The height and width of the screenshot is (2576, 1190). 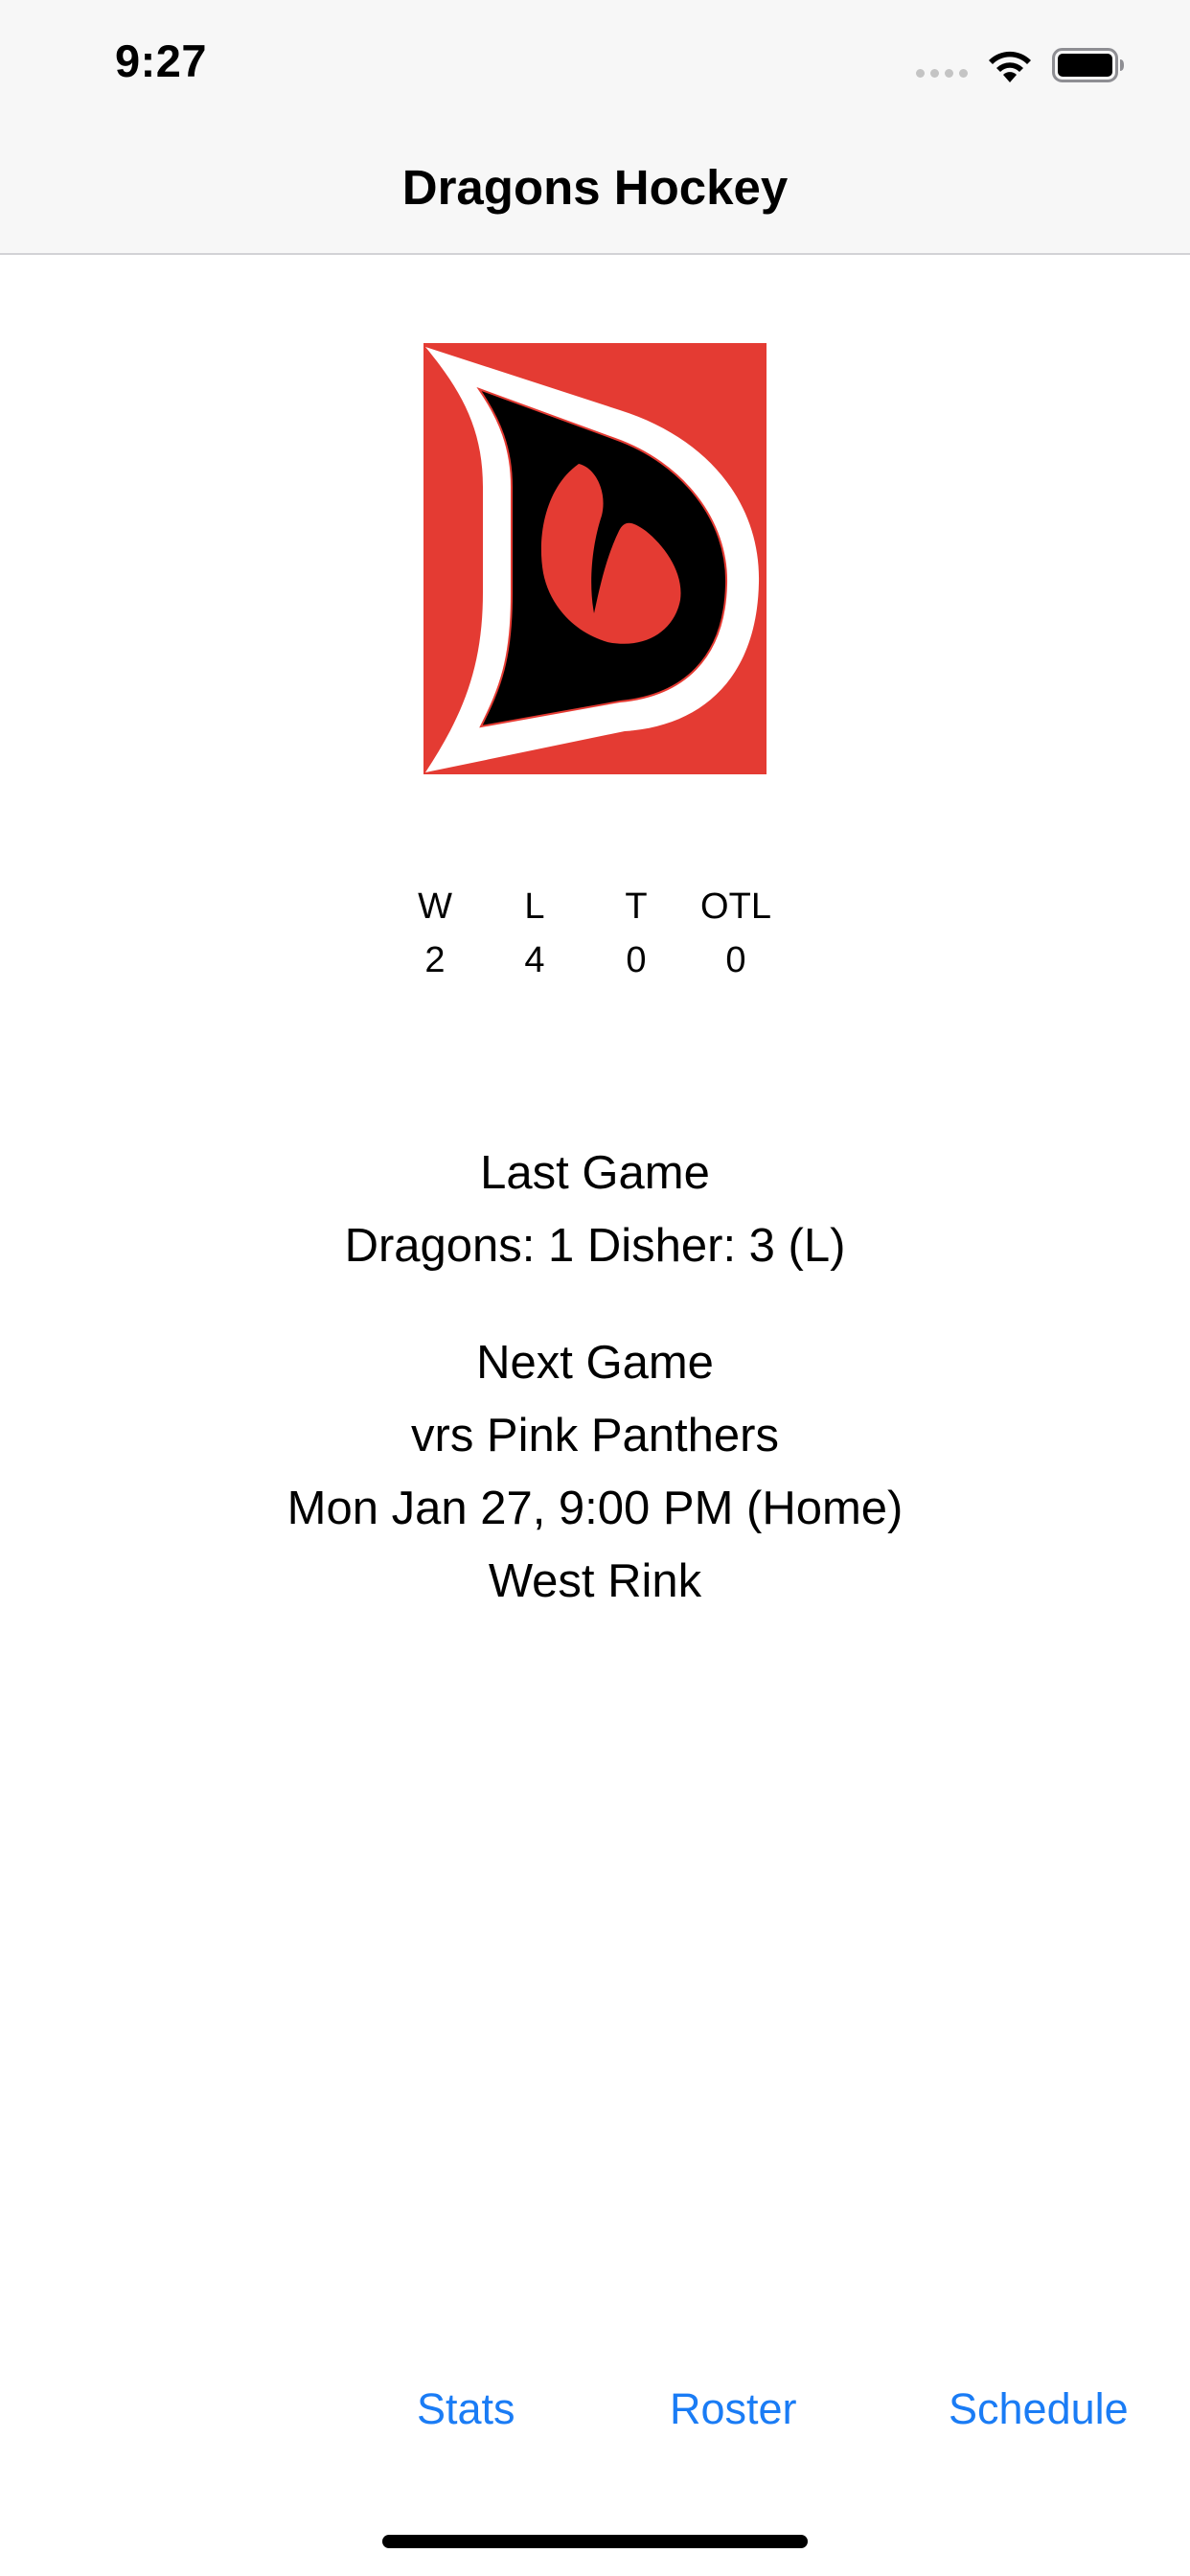 What do you see at coordinates (595, 1435) in the screenshot?
I see `next-game-opponent: vrs Pink Panthers` at bounding box center [595, 1435].